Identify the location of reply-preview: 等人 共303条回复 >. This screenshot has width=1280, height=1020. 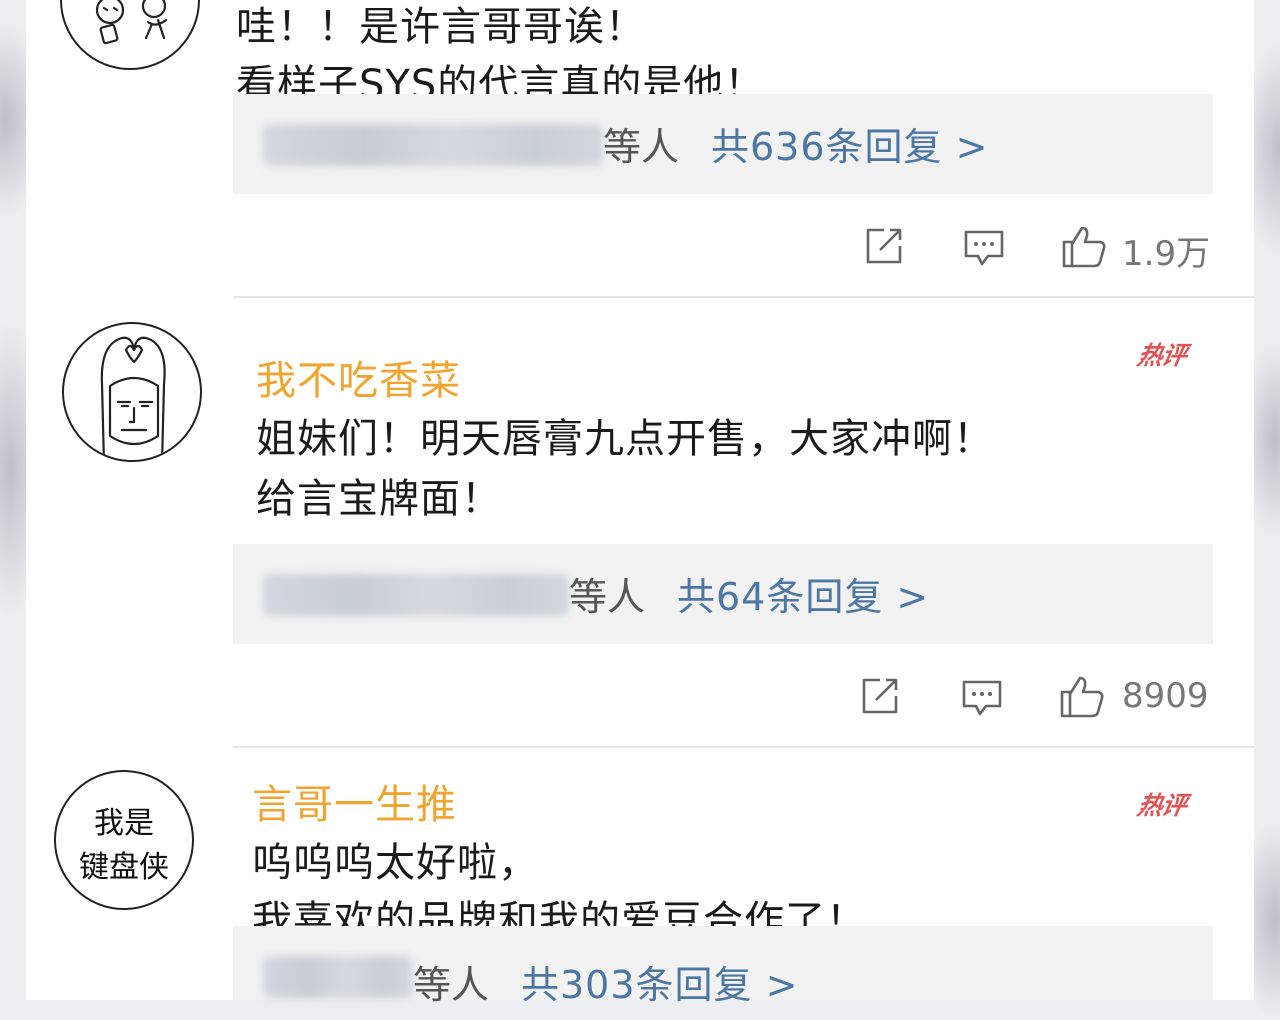
(723, 966).